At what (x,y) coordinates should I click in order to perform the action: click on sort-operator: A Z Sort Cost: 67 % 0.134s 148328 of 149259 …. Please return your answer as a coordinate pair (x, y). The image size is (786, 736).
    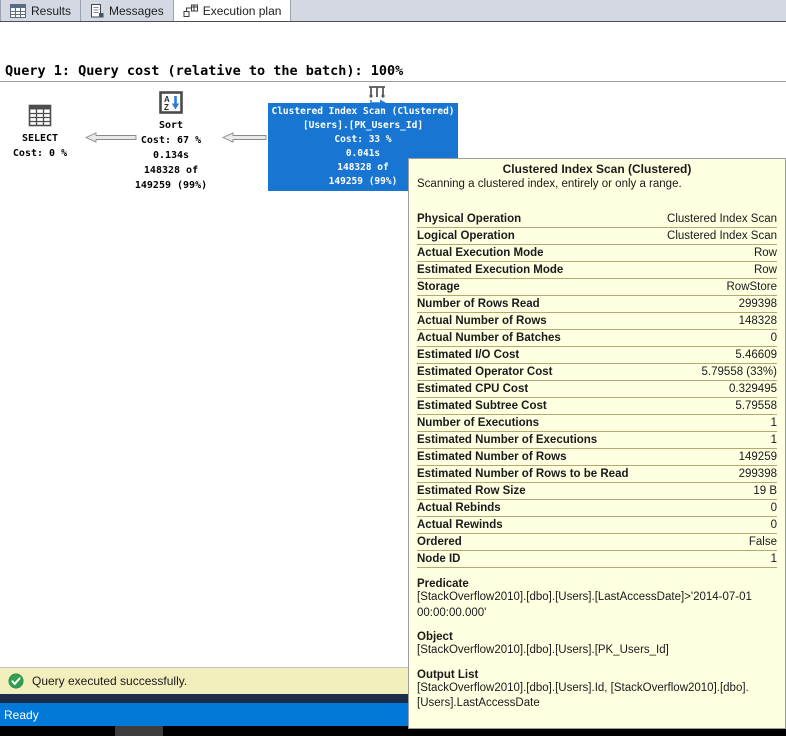
    Looking at the image, I should click on (171, 142).